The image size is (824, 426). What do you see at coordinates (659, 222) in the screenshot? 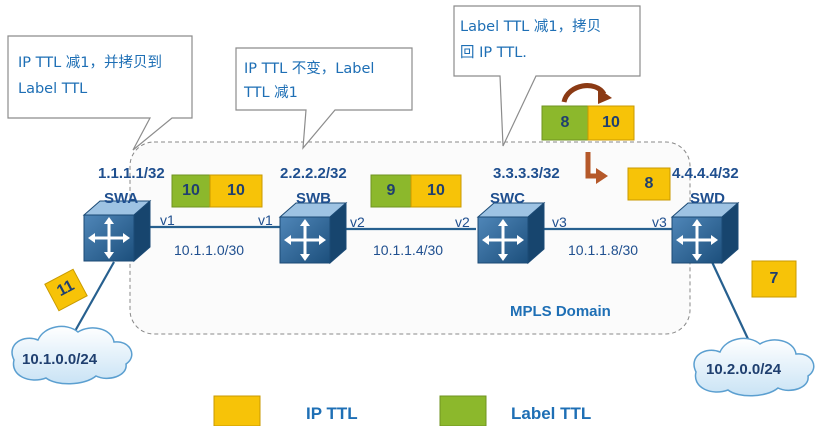
I see `port-swd-left: v3` at bounding box center [659, 222].